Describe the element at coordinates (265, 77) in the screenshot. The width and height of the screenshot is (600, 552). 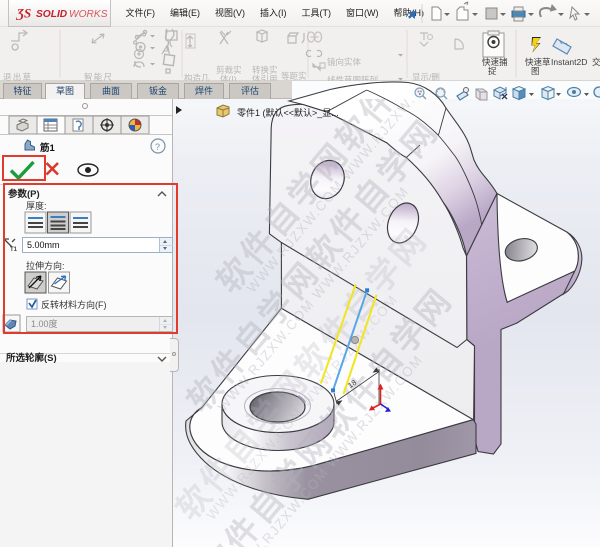
I see `svg-text: 体引用` at that location.